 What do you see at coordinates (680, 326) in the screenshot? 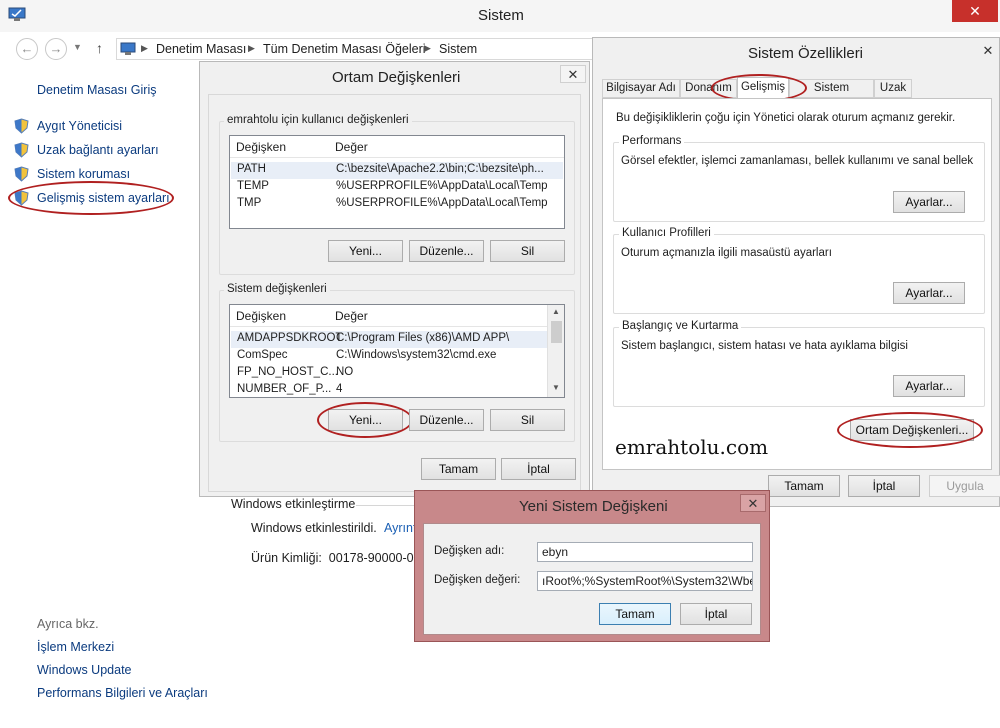
I see `startup-recovery-label: Başlangıç ve Kurtarma` at bounding box center [680, 326].